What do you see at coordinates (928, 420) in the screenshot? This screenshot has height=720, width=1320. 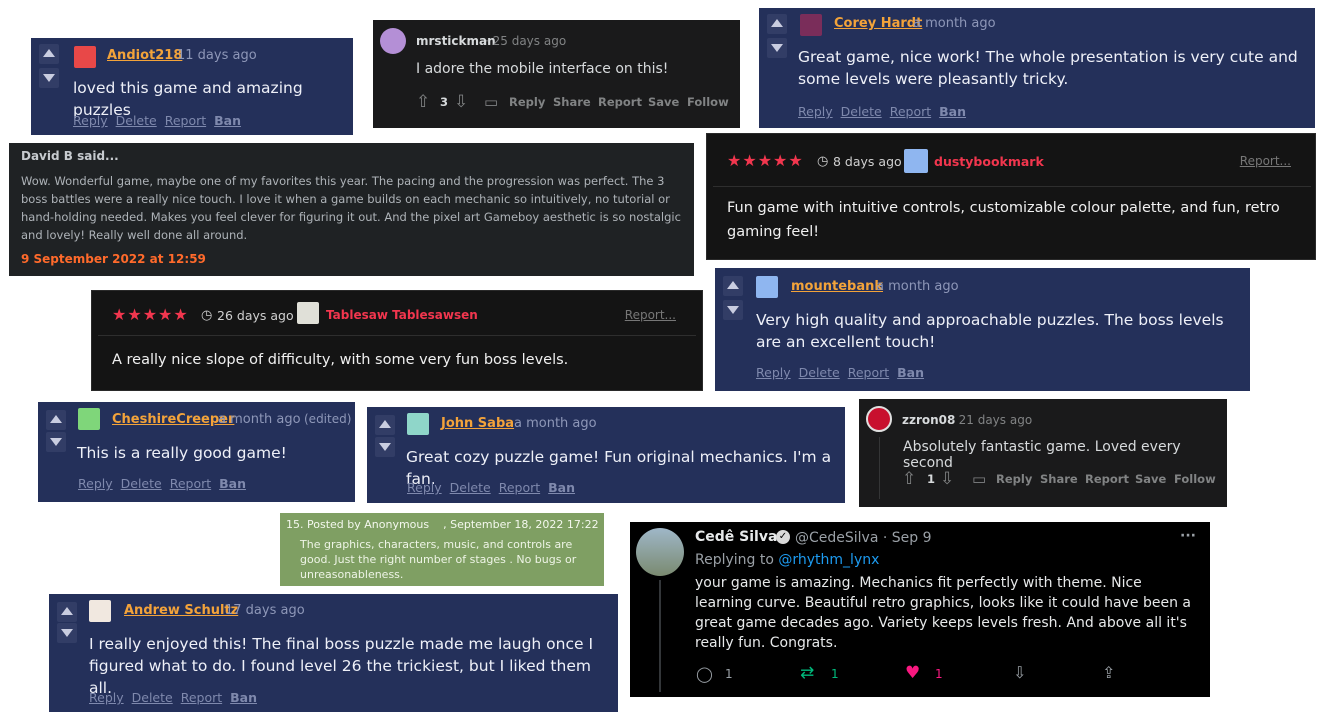 I see `username-link: zzron08` at bounding box center [928, 420].